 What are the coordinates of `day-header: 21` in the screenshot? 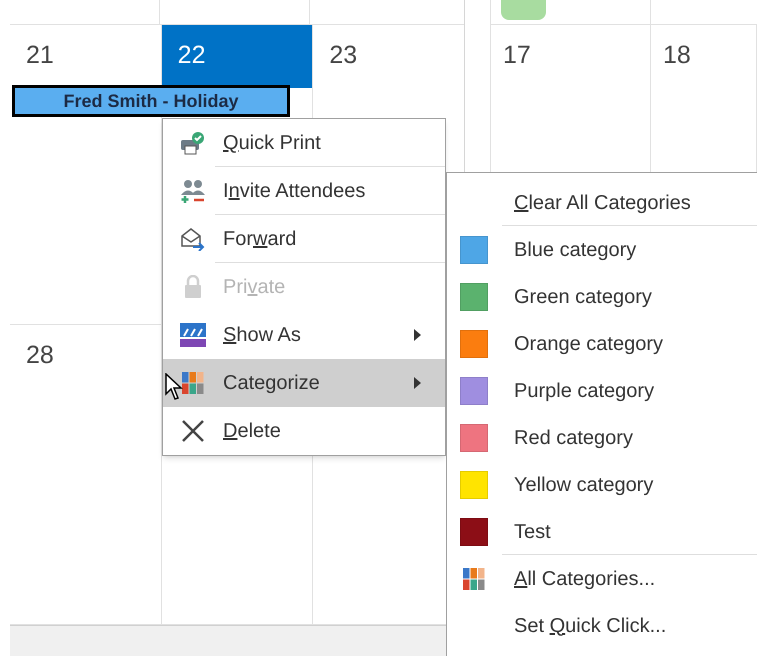 It's located at (85, 56).